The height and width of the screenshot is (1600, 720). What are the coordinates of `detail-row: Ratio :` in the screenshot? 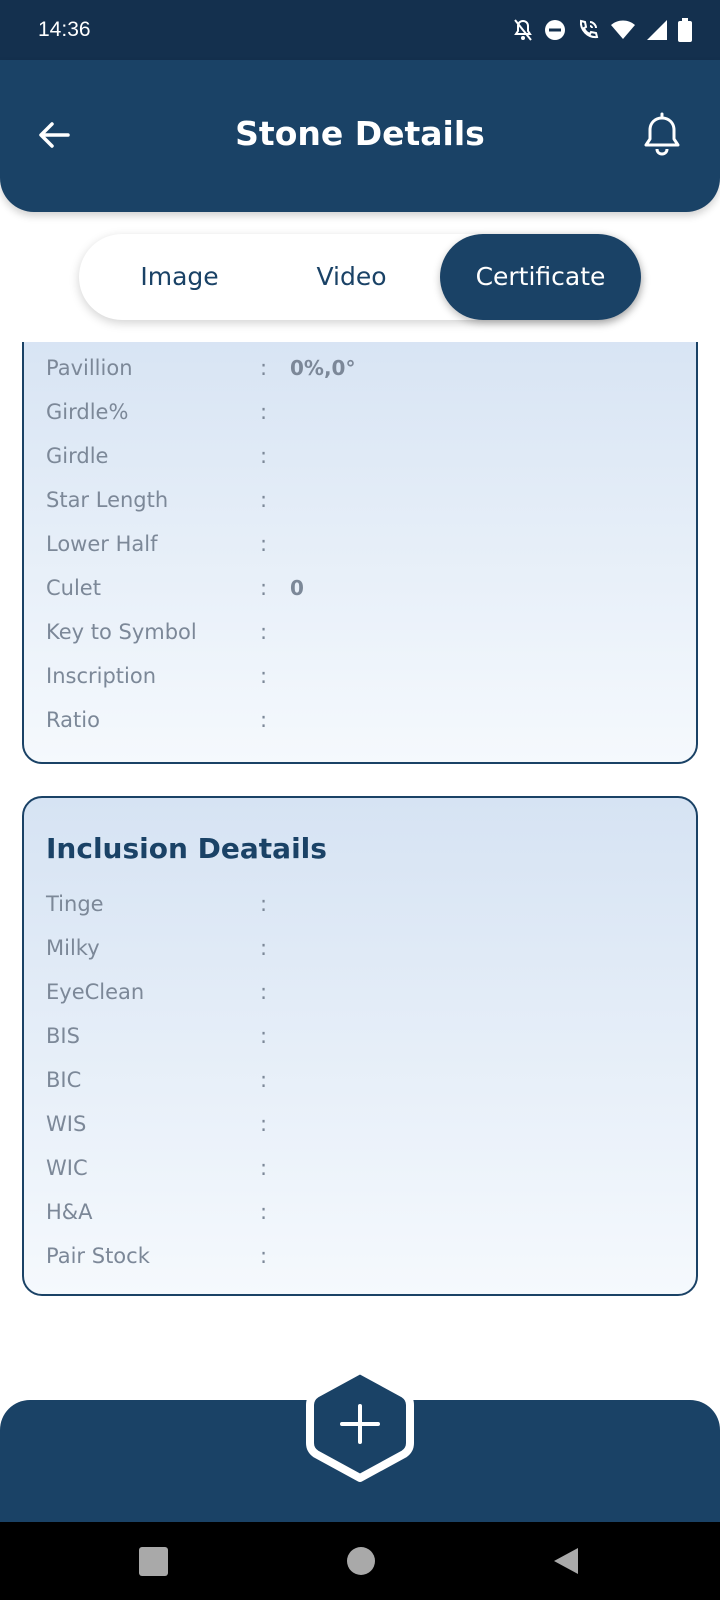 It's located at (360, 722).